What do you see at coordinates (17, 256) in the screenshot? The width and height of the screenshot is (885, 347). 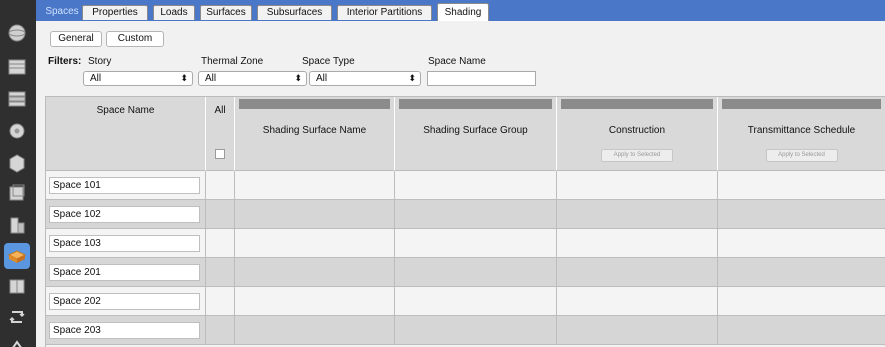 I see `spaces-icon` at bounding box center [17, 256].